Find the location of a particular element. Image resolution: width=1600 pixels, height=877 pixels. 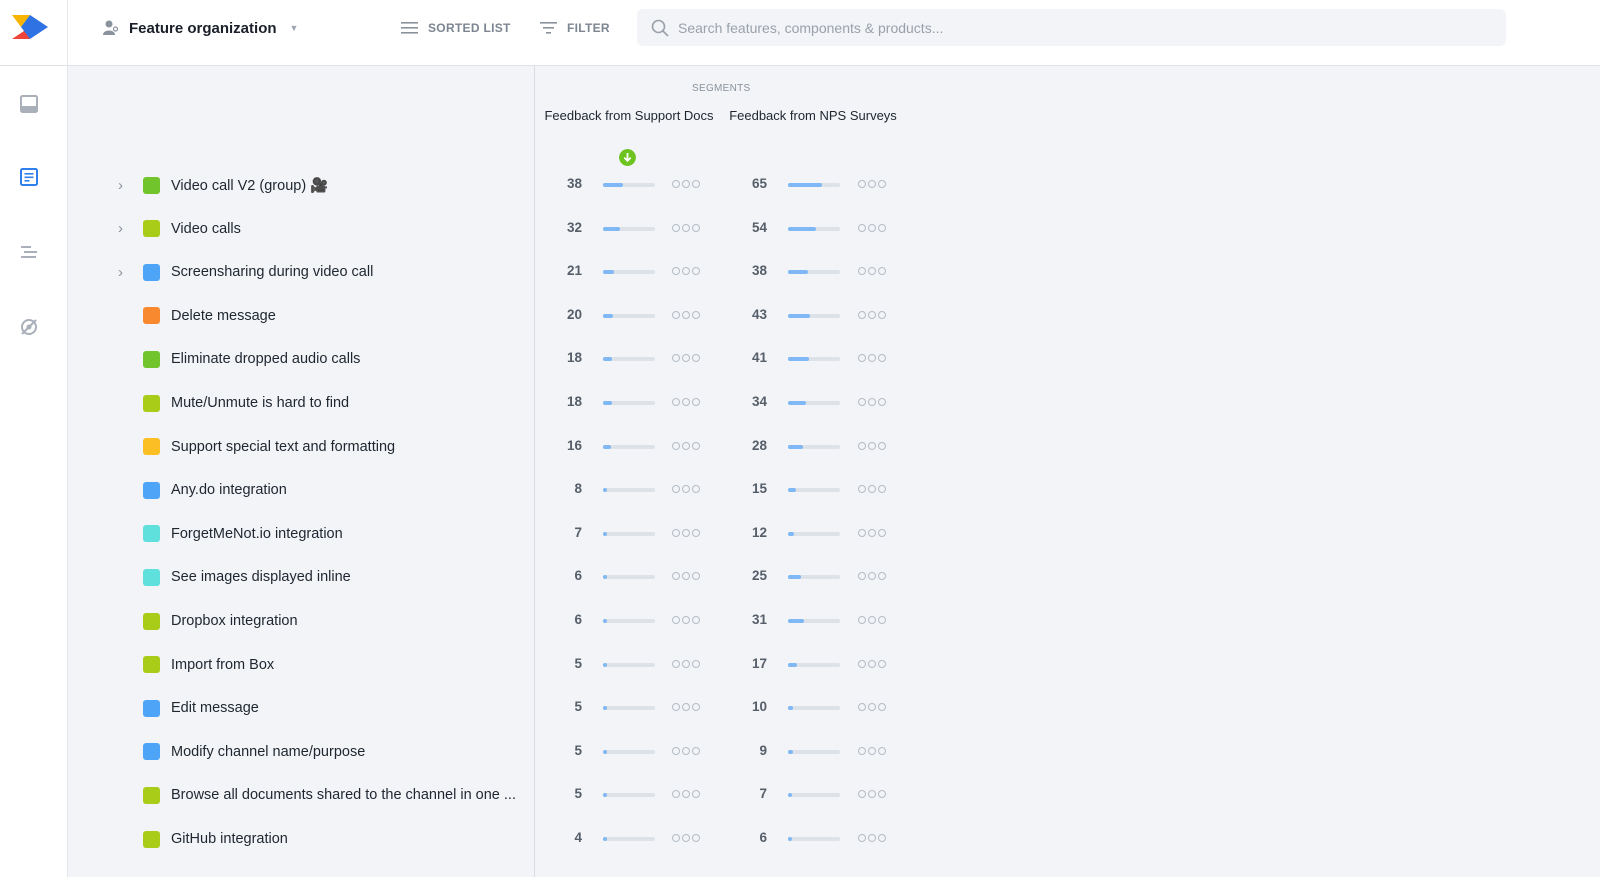

inbox-icon is located at coordinates (29, 104).